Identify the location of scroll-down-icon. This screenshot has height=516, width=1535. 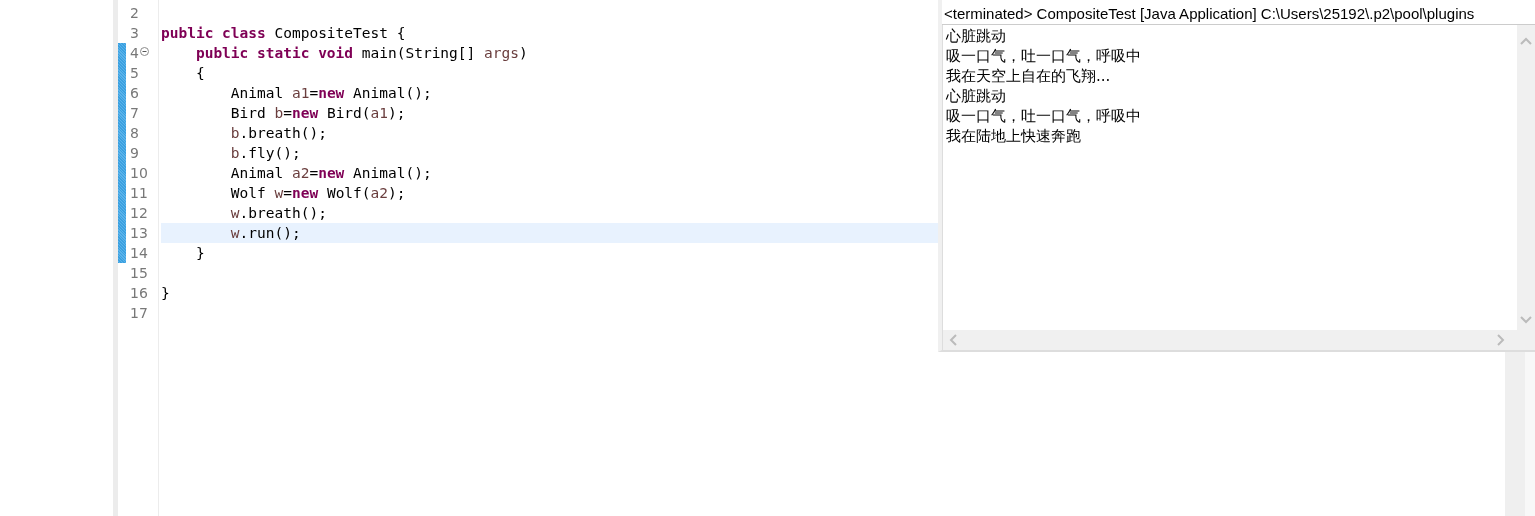
(1526, 320).